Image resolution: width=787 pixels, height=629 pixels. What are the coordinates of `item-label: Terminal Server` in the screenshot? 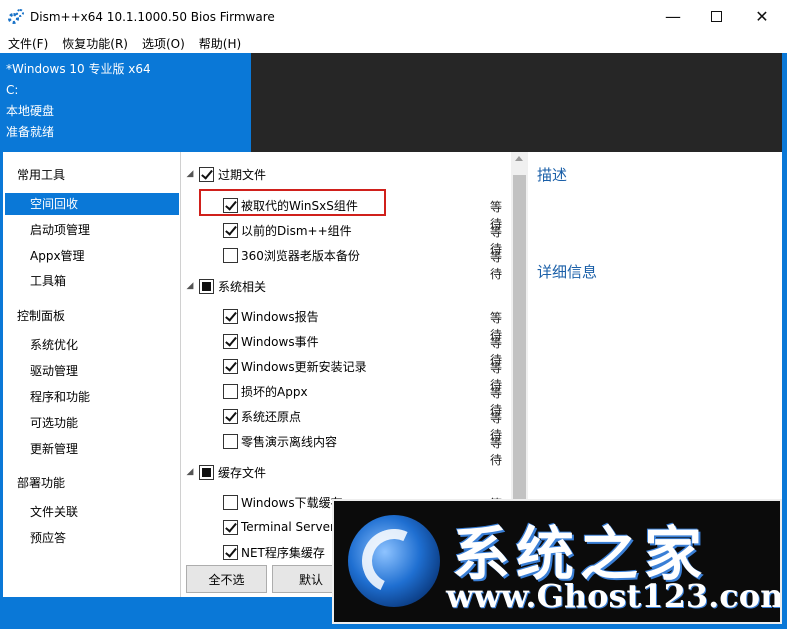 It's located at (288, 527).